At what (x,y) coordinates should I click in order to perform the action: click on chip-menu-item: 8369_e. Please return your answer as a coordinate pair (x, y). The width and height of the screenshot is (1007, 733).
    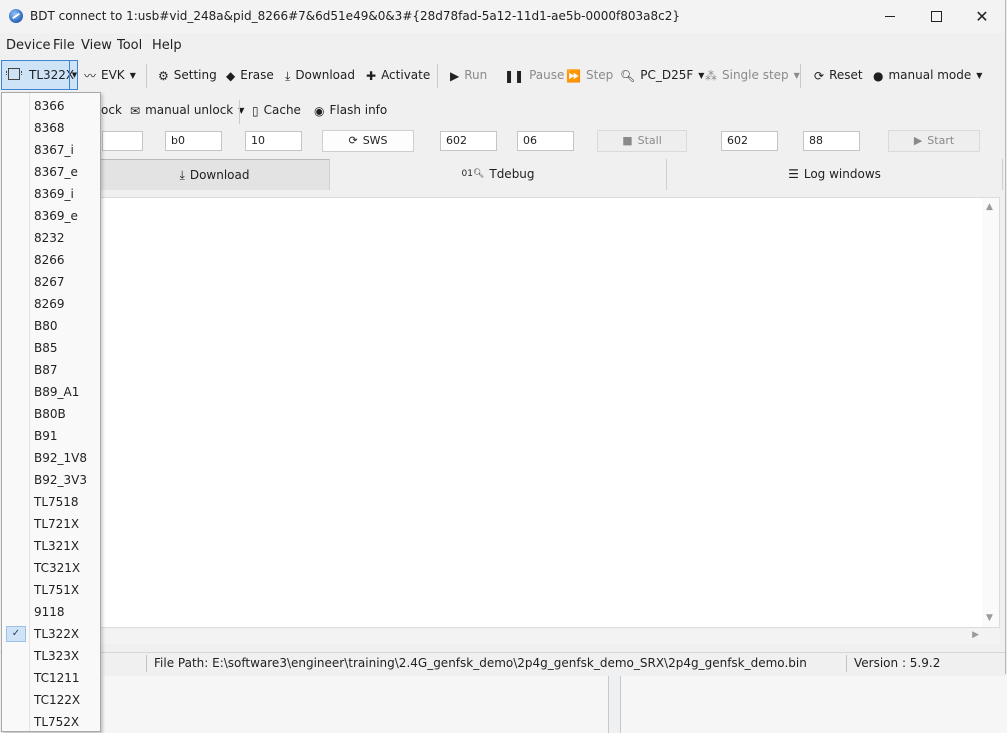
    Looking at the image, I should click on (51, 216).